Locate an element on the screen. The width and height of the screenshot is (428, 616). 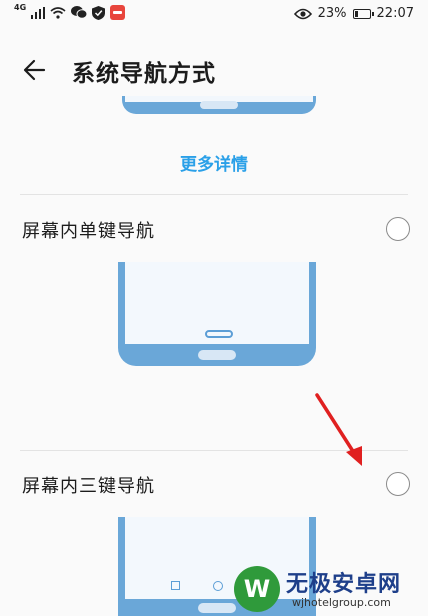
option-label: 屏幕内单键导航 is located at coordinates (88, 231).